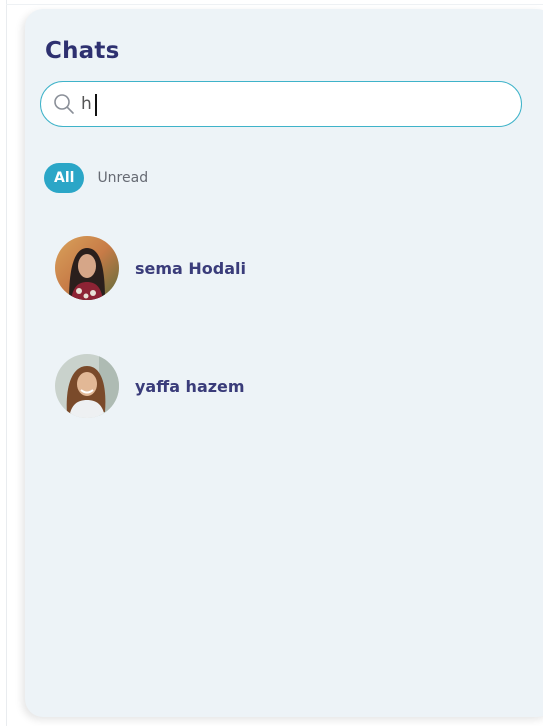  What do you see at coordinates (190, 386) in the screenshot?
I see `chat-contact-name: yaffa hazem` at bounding box center [190, 386].